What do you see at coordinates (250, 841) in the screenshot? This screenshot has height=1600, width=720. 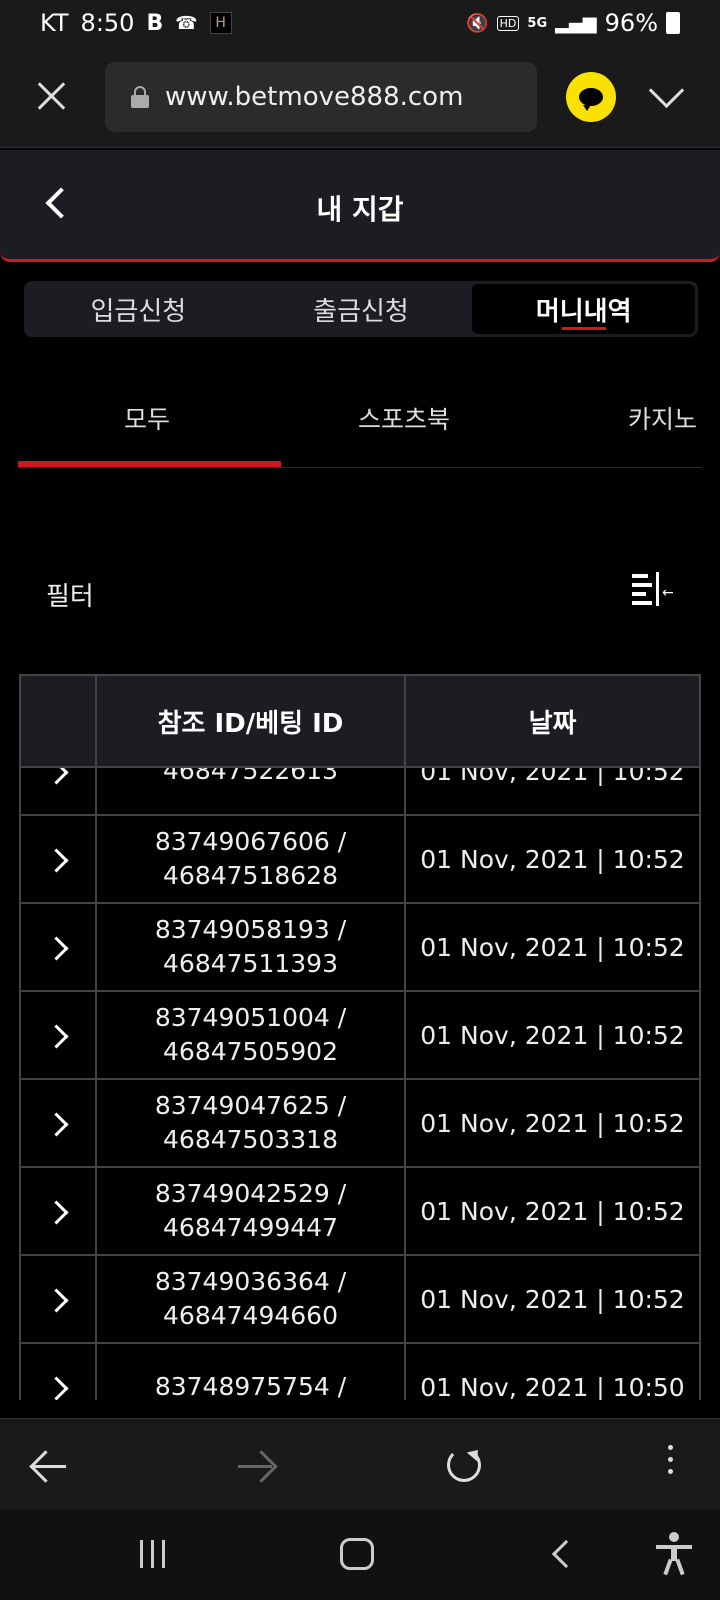 I see `ref-id: 83749067606 /` at bounding box center [250, 841].